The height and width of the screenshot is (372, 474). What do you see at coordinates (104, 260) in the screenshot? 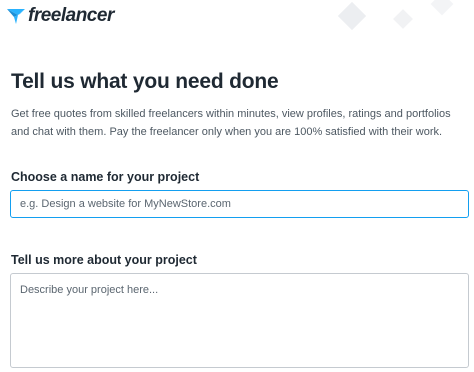
I see `project-description-label: Tell us more about your project` at bounding box center [104, 260].